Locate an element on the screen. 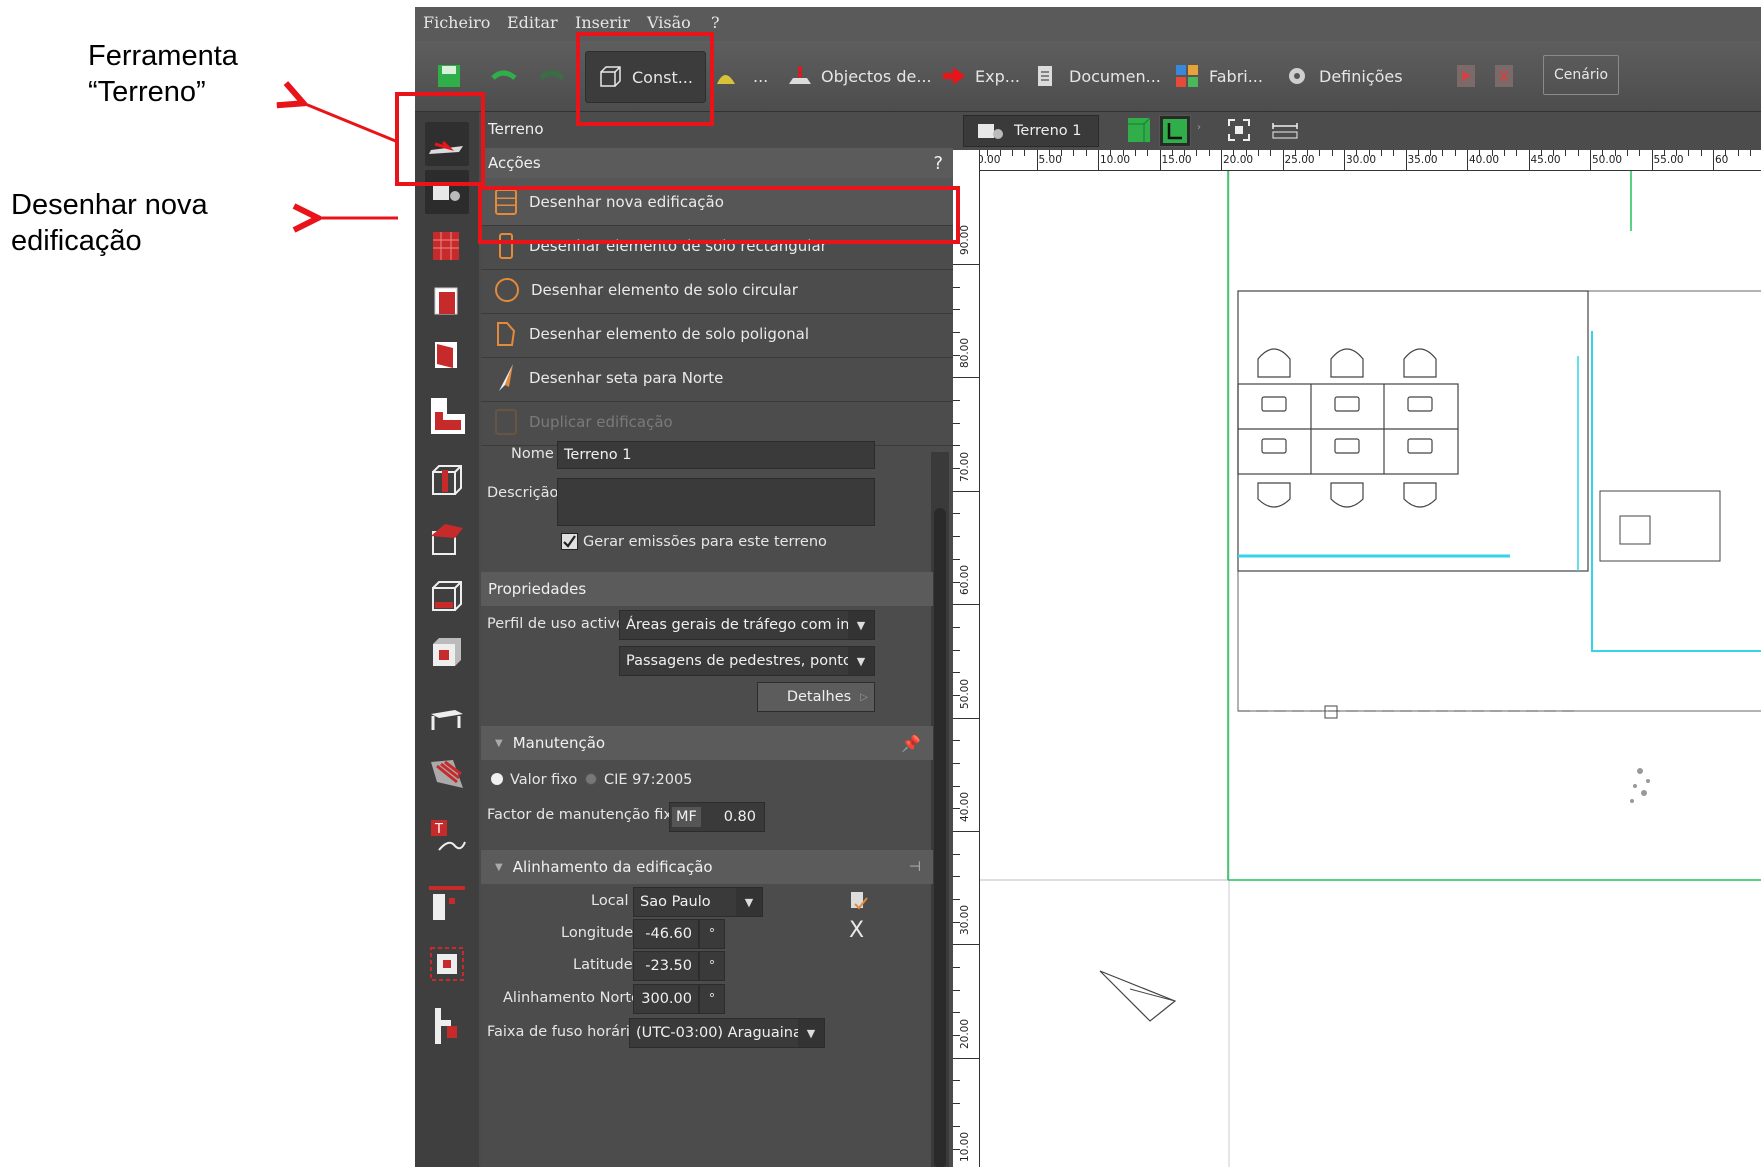 This screenshot has height=1167, width=1761. action-draw-polygon-ground: Desenhar elemento de solo poligonal is located at coordinates (717, 334).